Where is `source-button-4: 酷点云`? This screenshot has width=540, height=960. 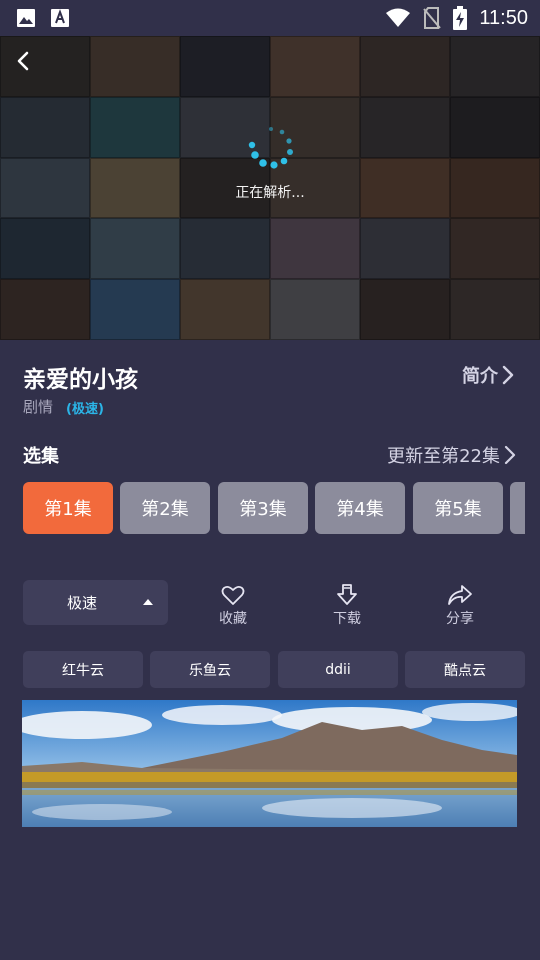 source-button-4: 酷点云 is located at coordinates (465, 669).